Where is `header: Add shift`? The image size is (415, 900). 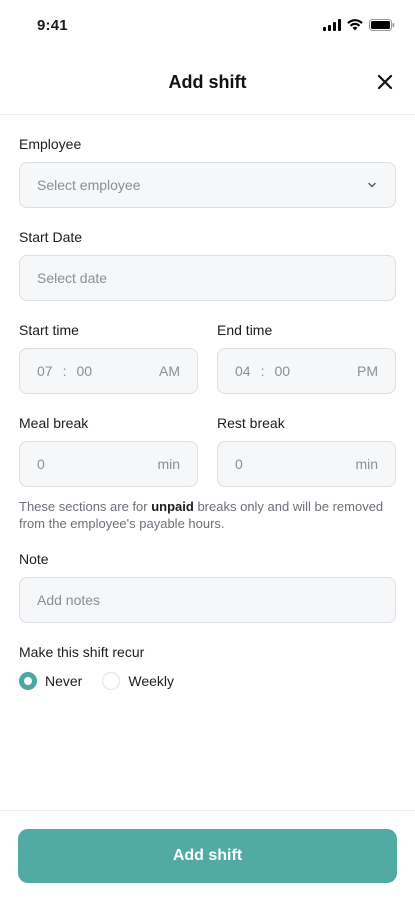
header: Add shift is located at coordinates (207, 82).